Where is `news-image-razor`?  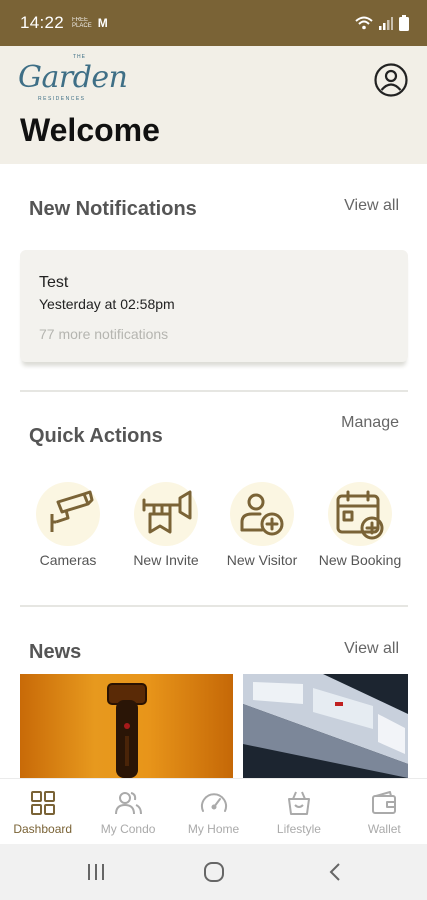
news-image-razor is located at coordinates (126, 726).